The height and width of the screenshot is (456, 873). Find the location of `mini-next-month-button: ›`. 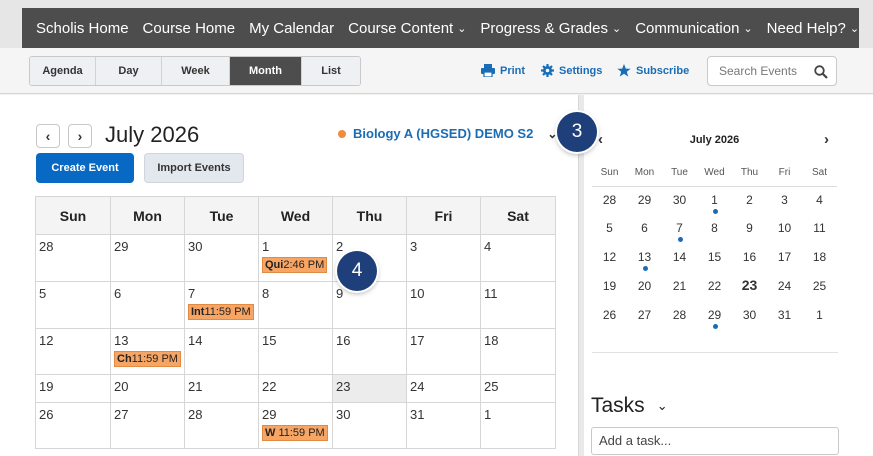

mini-next-month-button: › is located at coordinates (826, 139).